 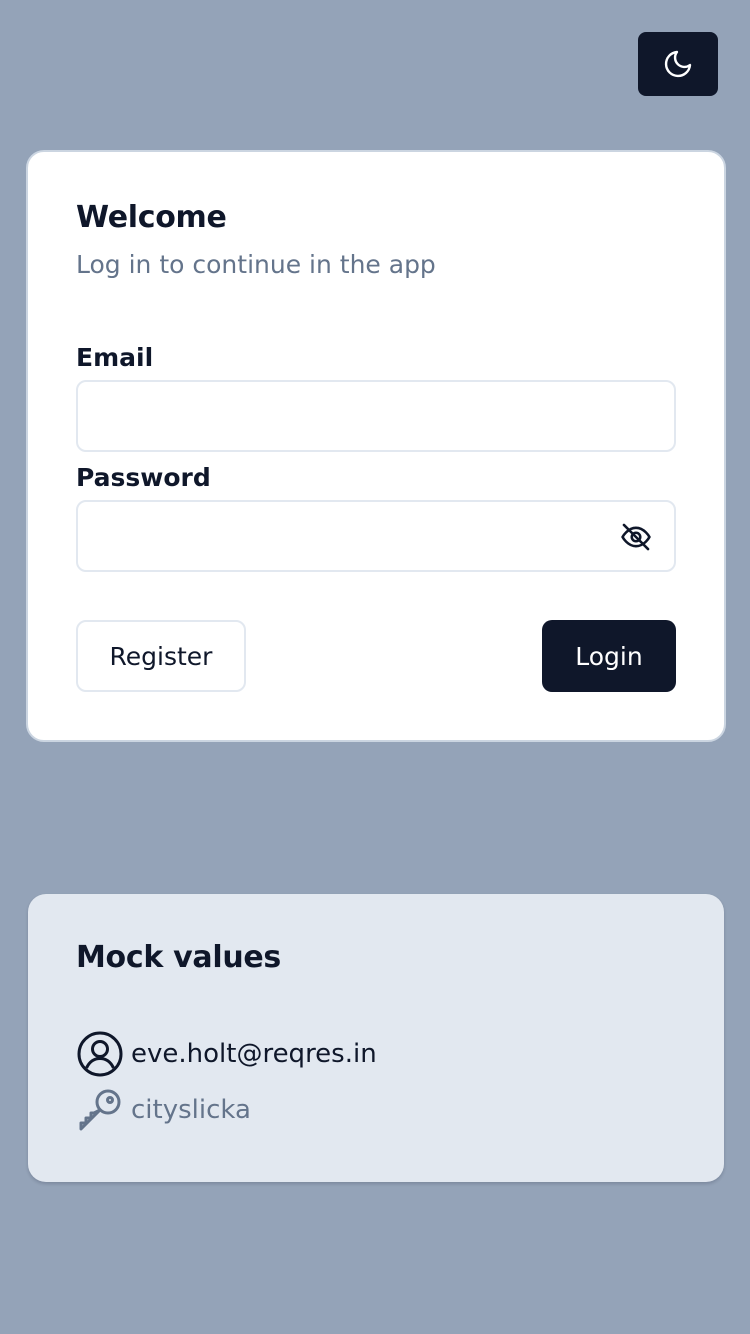 I want to click on password-label: Password, so click(x=143, y=477).